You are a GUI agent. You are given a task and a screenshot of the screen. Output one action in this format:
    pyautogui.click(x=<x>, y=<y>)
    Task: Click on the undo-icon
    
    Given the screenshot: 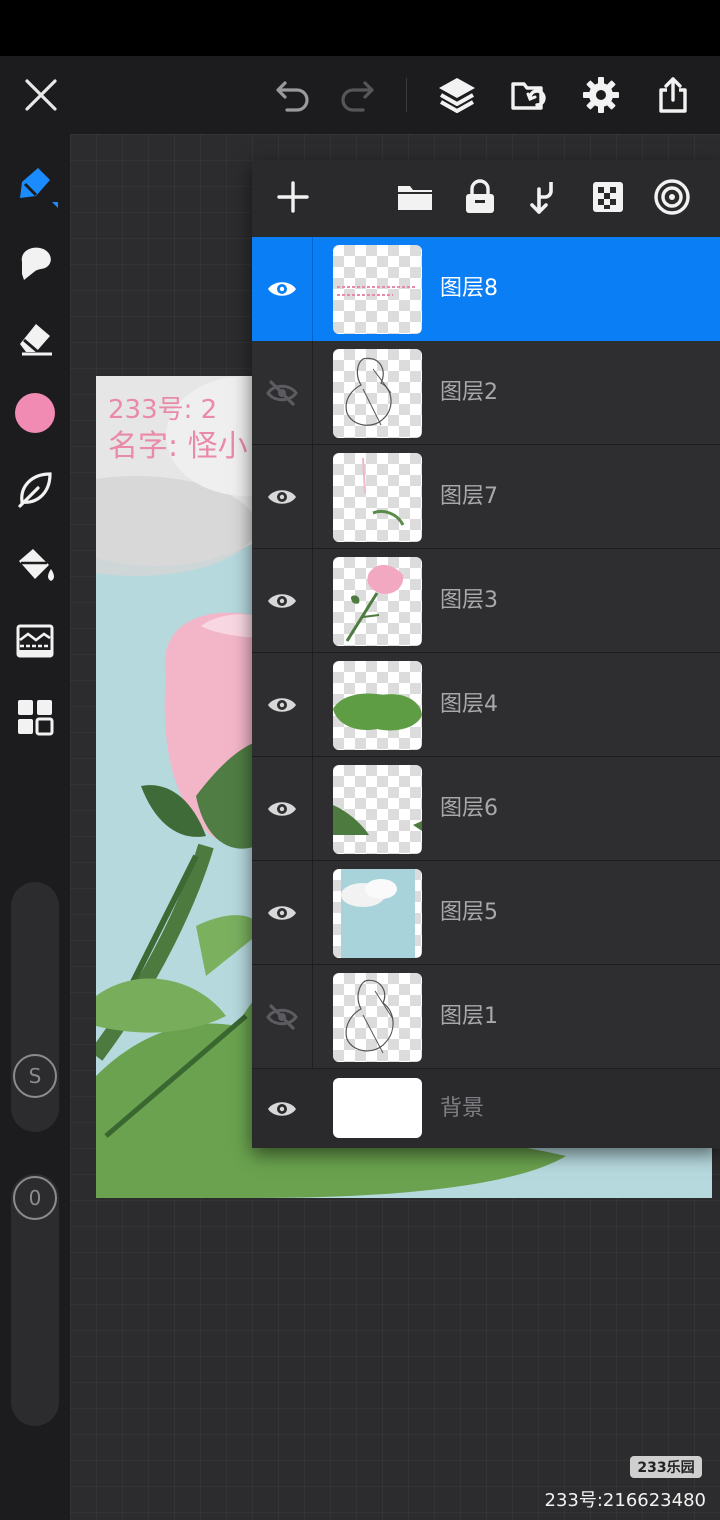 What is the action you would take?
    pyautogui.click(x=293, y=95)
    